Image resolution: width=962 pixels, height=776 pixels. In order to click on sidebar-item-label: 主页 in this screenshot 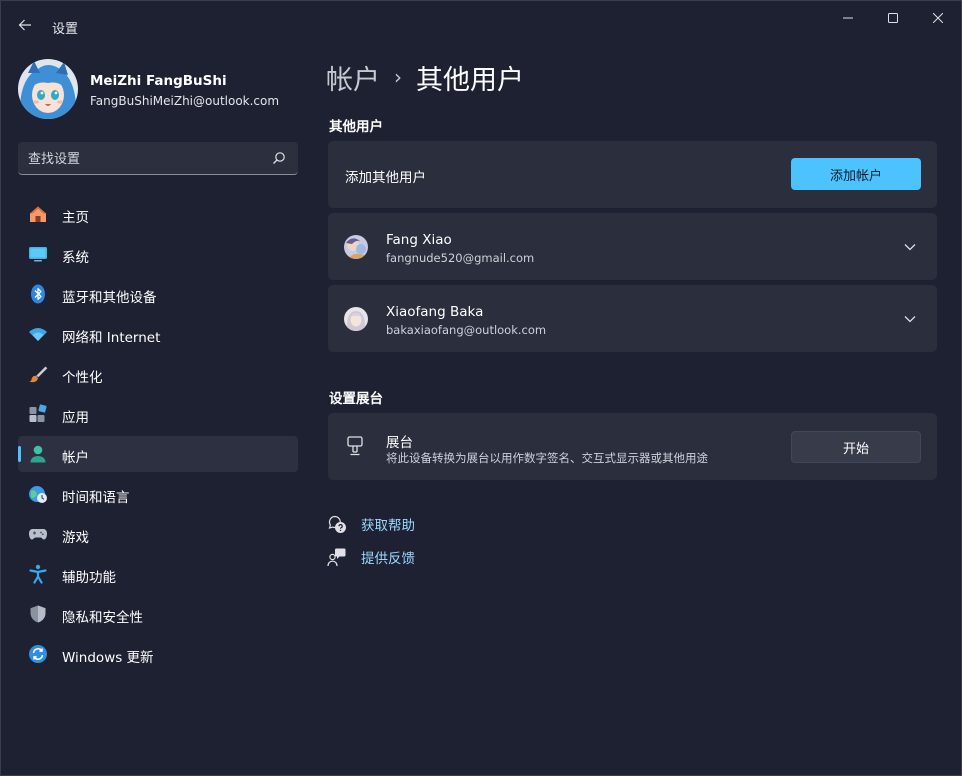, I will do `click(75, 218)`.